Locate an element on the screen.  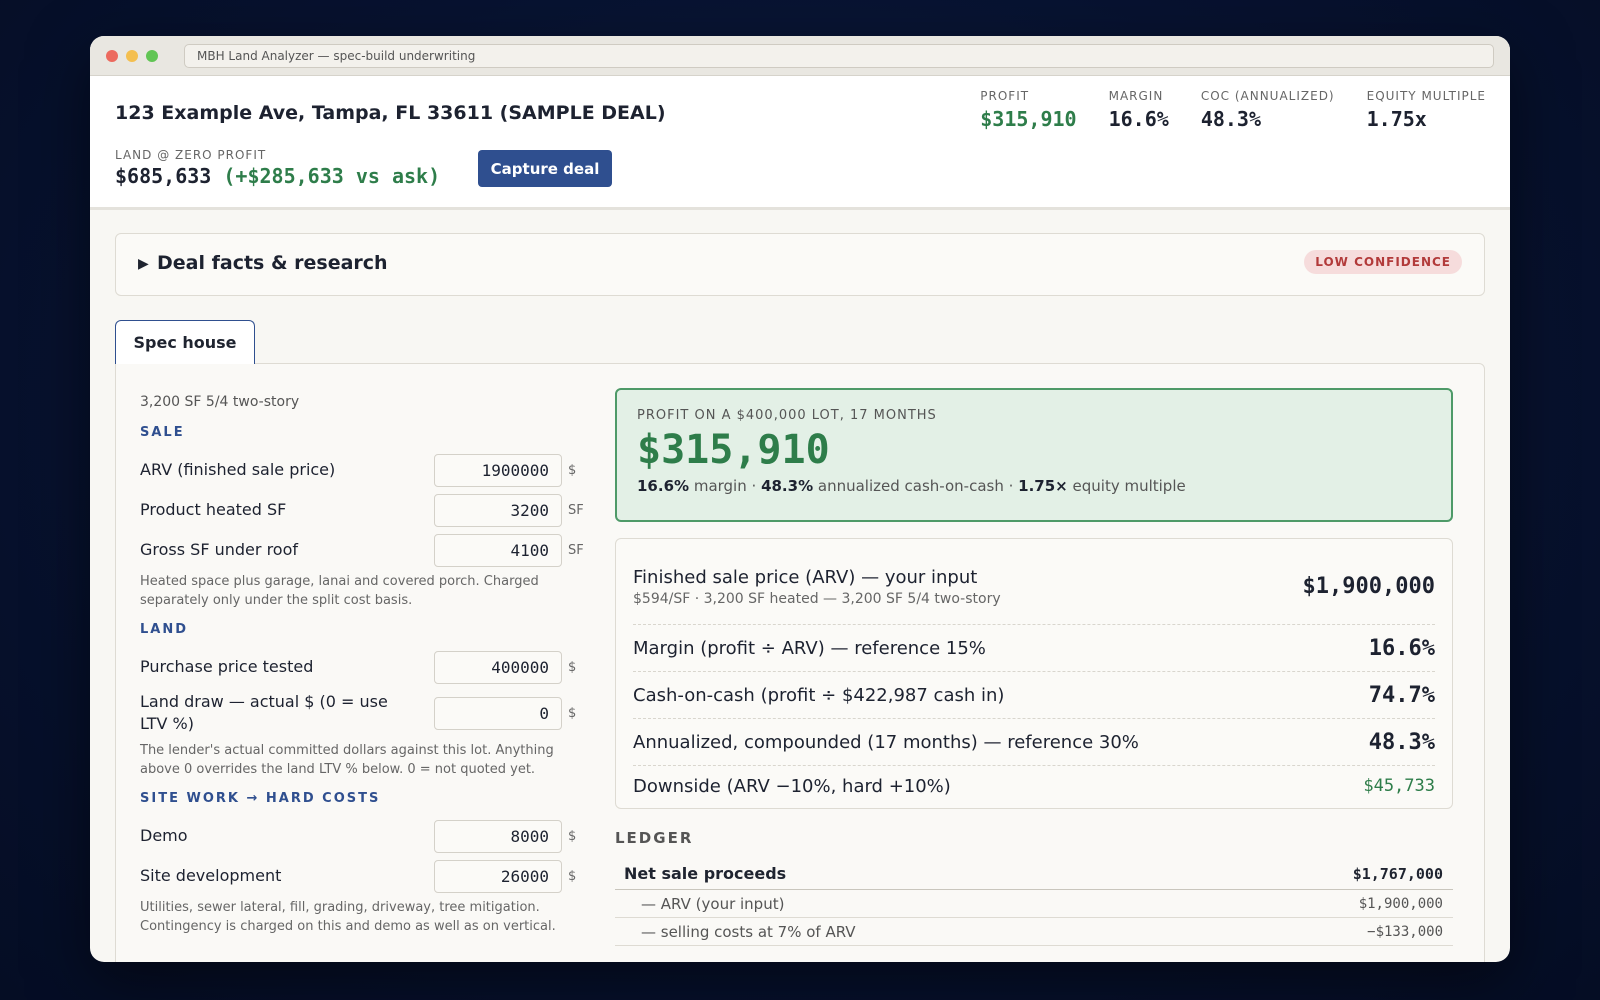
field-label: Product heated SF is located at coordinates (213, 509).